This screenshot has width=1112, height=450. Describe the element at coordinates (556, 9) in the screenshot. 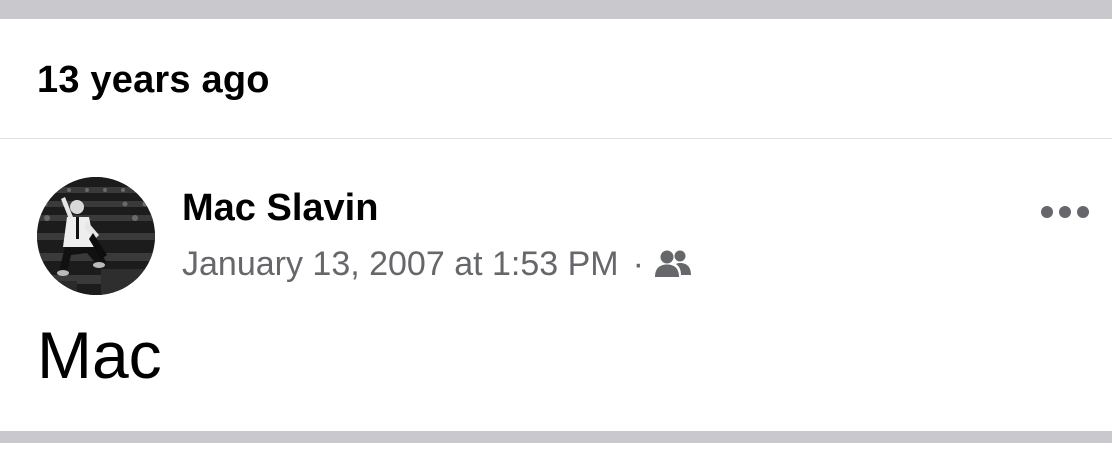

I see `section-divider-top` at that location.